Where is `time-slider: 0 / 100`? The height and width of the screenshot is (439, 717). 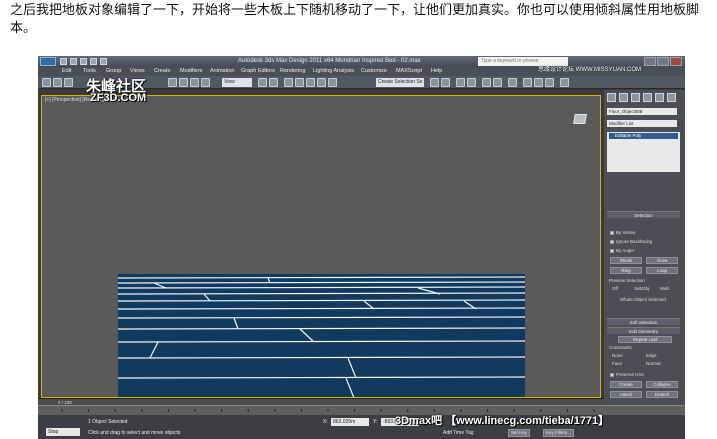
time-slider: 0 / 100 is located at coordinates (321, 401).